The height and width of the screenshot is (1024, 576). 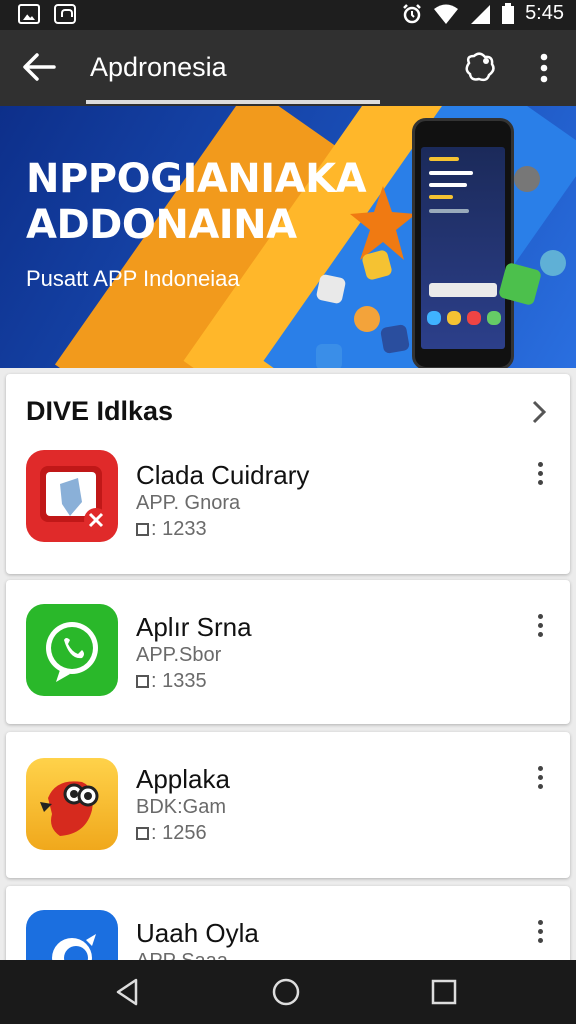 I want to click on status-bar: 5:45, so click(x=288, y=15).